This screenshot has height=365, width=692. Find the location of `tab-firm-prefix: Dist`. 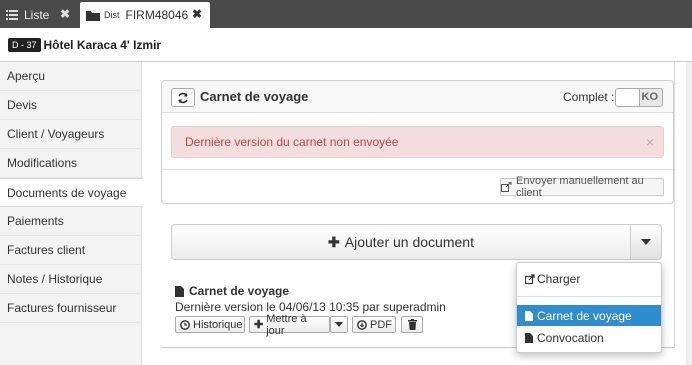

tab-firm-prefix: Dist is located at coordinates (112, 15).